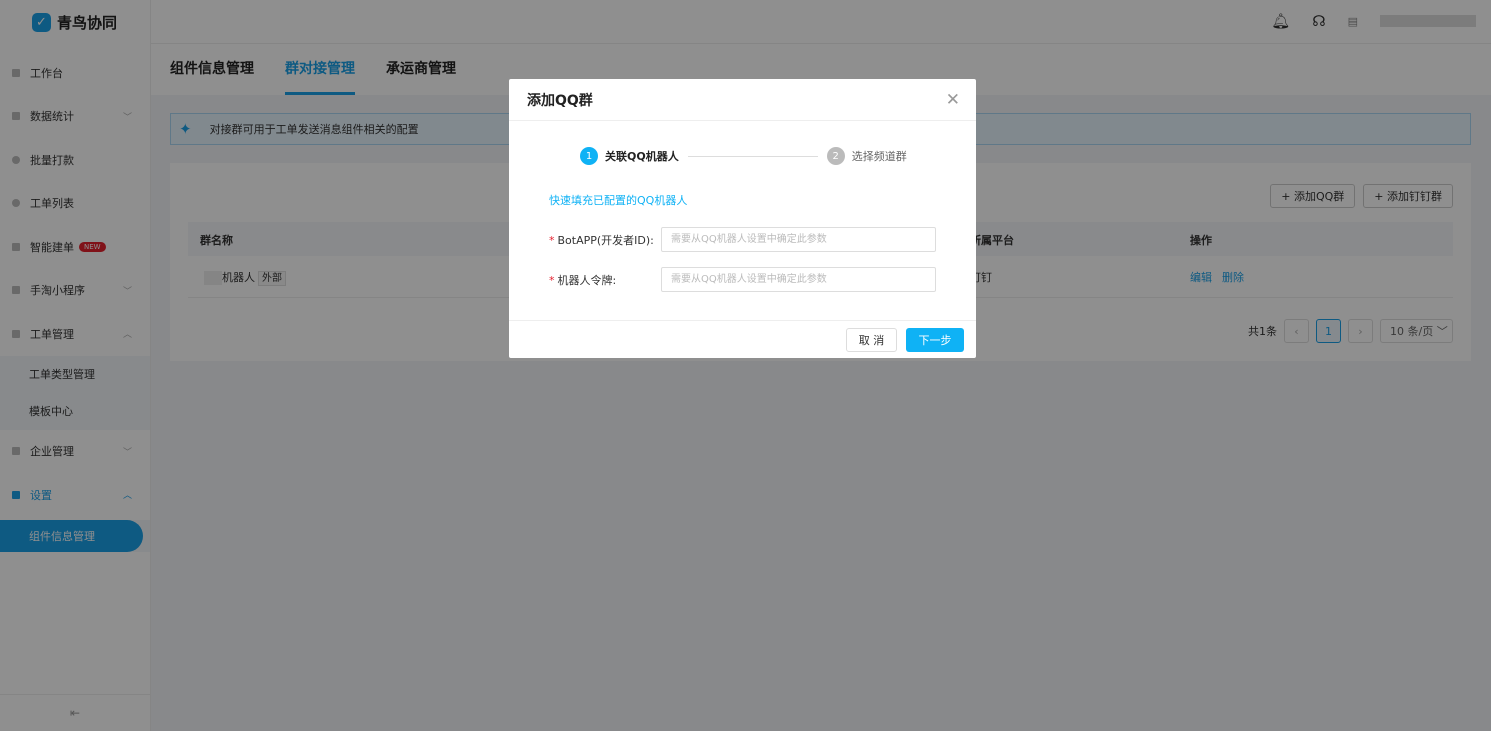  What do you see at coordinates (879, 156) in the screenshot?
I see `step-2-label: 选择频道群` at bounding box center [879, 156].